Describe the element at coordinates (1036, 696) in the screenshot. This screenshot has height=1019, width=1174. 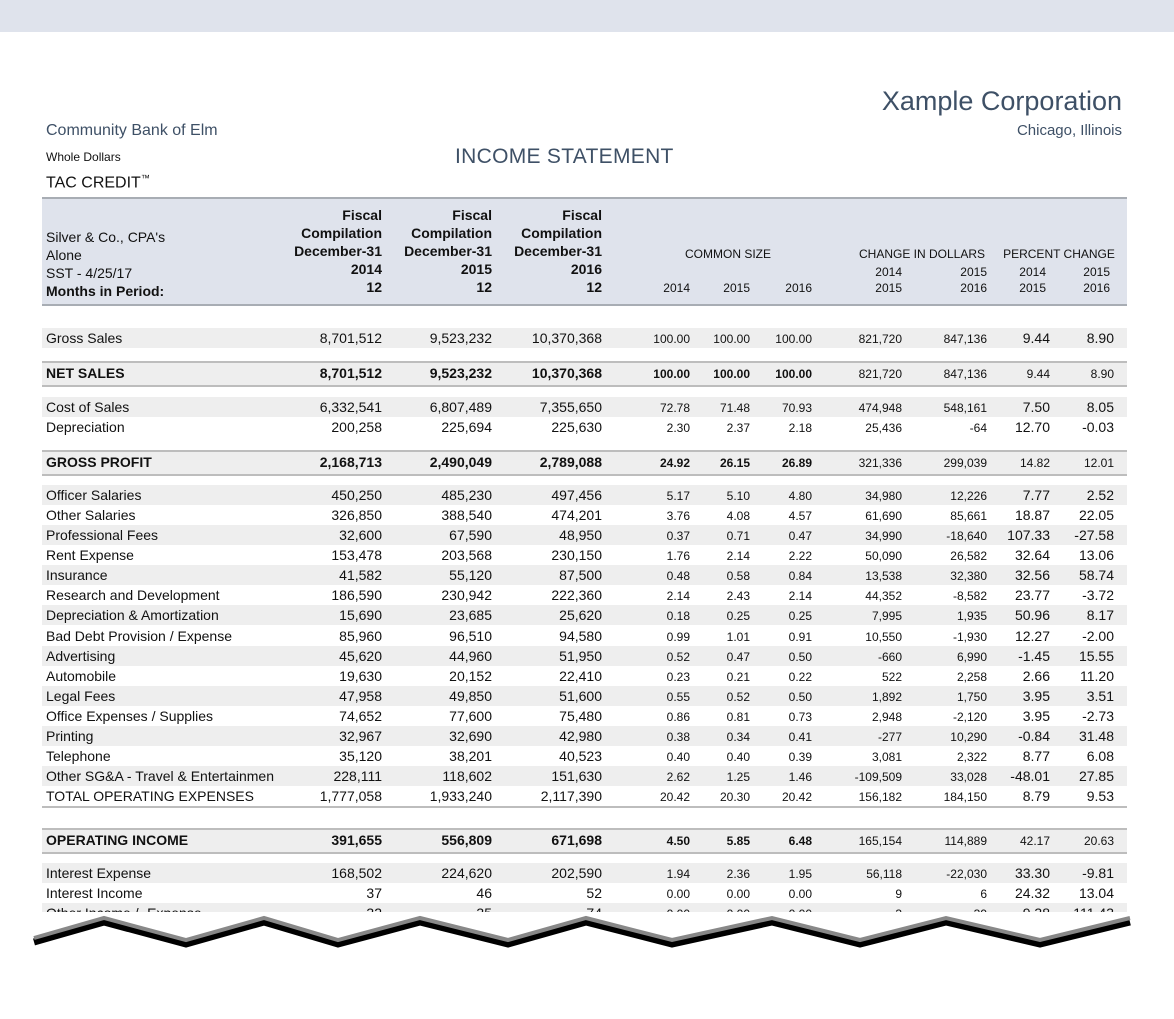
I see `percent-change-value: 3.95` at that location.